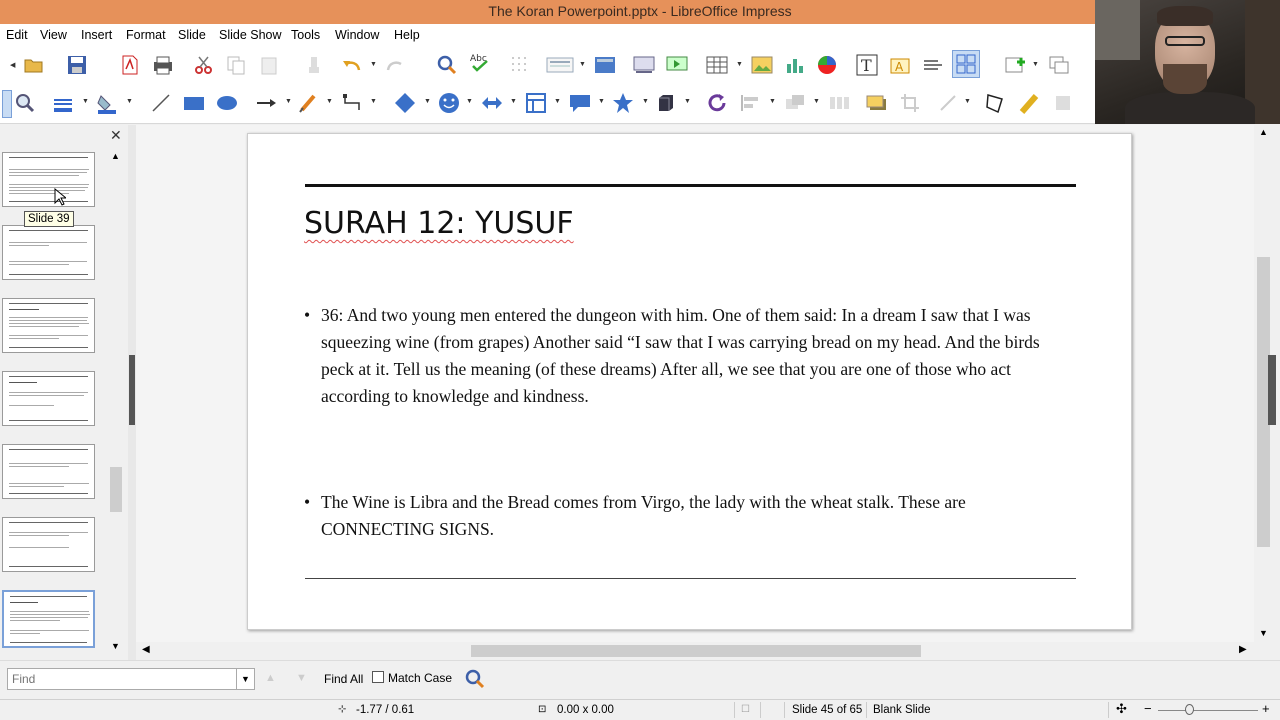 Image resolution: width=1280 pixels, height=720 pixels. Describe the element at coordinates (827, 65) in the screenshot. I see `media-icon` at that location.